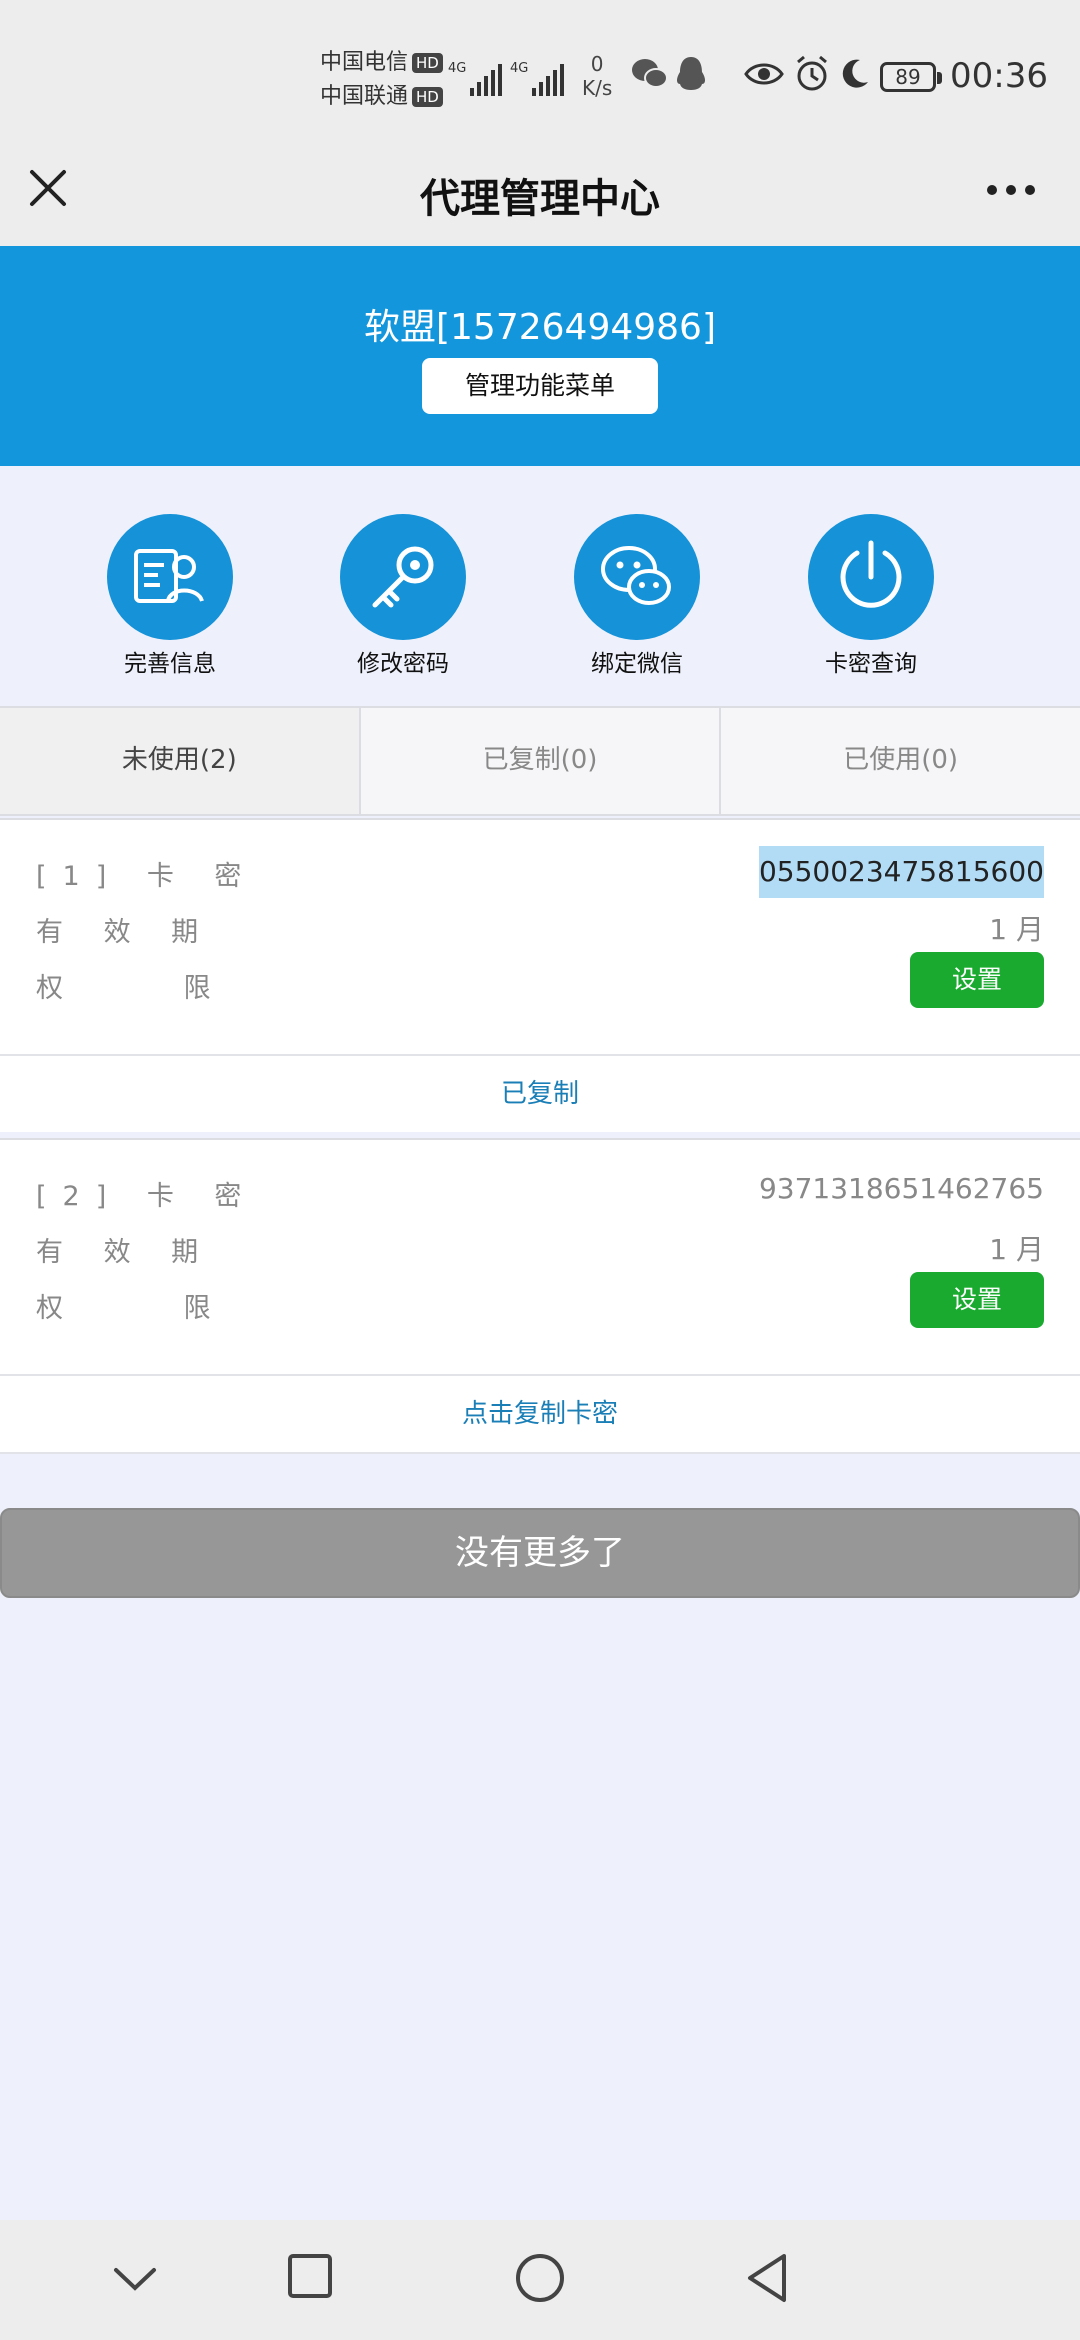 The height and width of the screenshot is (2340, 1080). I want to click on wechat-notify-icon, so click(650, 73).